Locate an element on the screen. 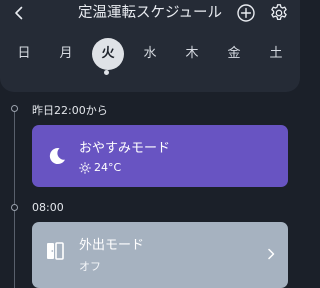 The width and height of the screenshot is (320, 288). day-sunday: 日 is located at coordinates (24, 54).